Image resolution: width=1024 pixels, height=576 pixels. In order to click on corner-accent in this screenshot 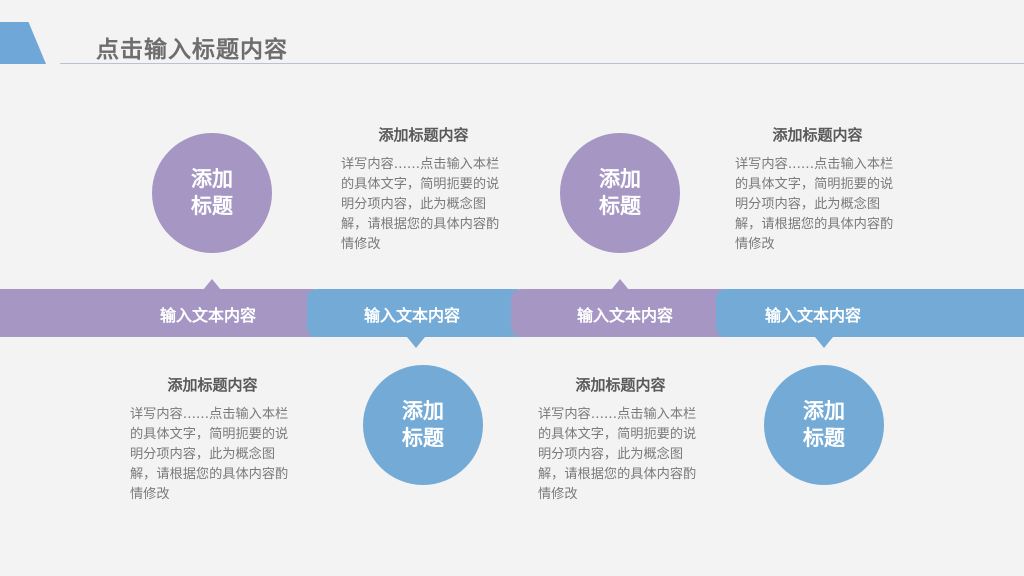, I will do `click(23, 43)`.